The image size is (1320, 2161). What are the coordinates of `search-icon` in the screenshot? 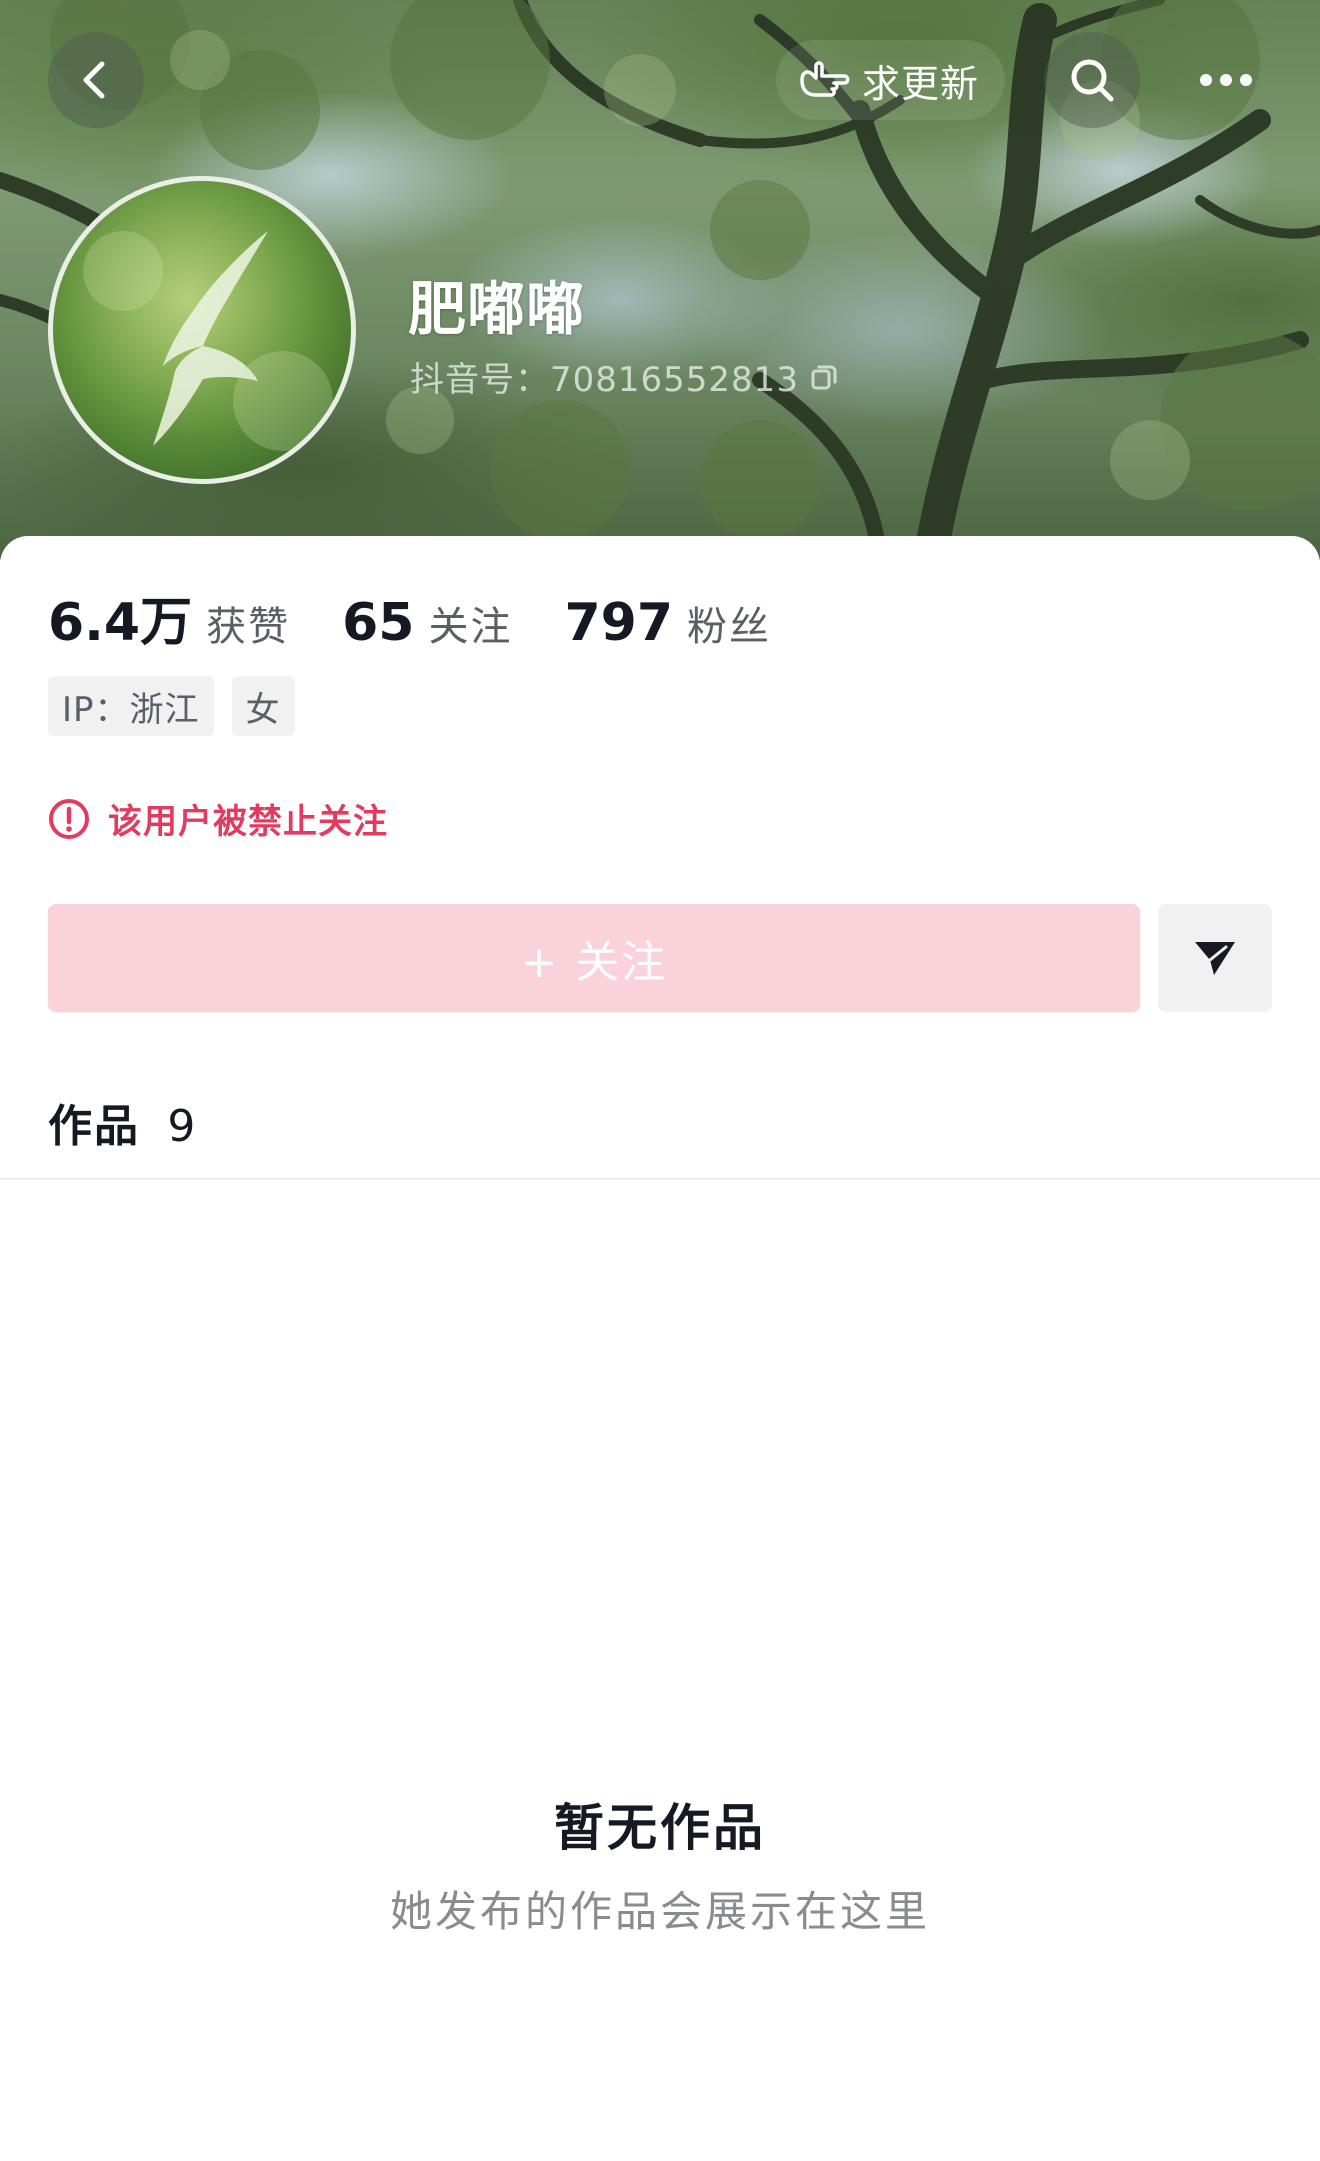 It's located at (1092, 80).